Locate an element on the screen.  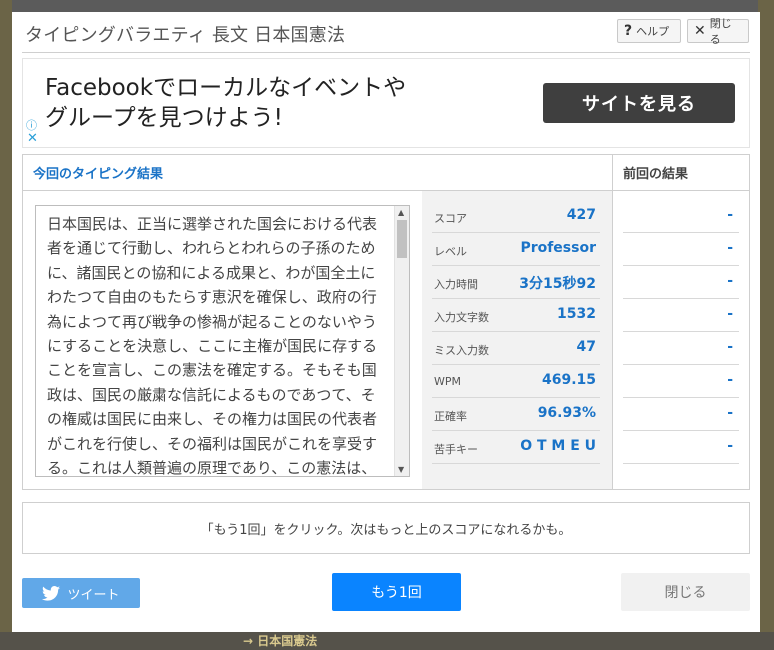
previous-row-accuracy: - is located at coordinates (681, 414).